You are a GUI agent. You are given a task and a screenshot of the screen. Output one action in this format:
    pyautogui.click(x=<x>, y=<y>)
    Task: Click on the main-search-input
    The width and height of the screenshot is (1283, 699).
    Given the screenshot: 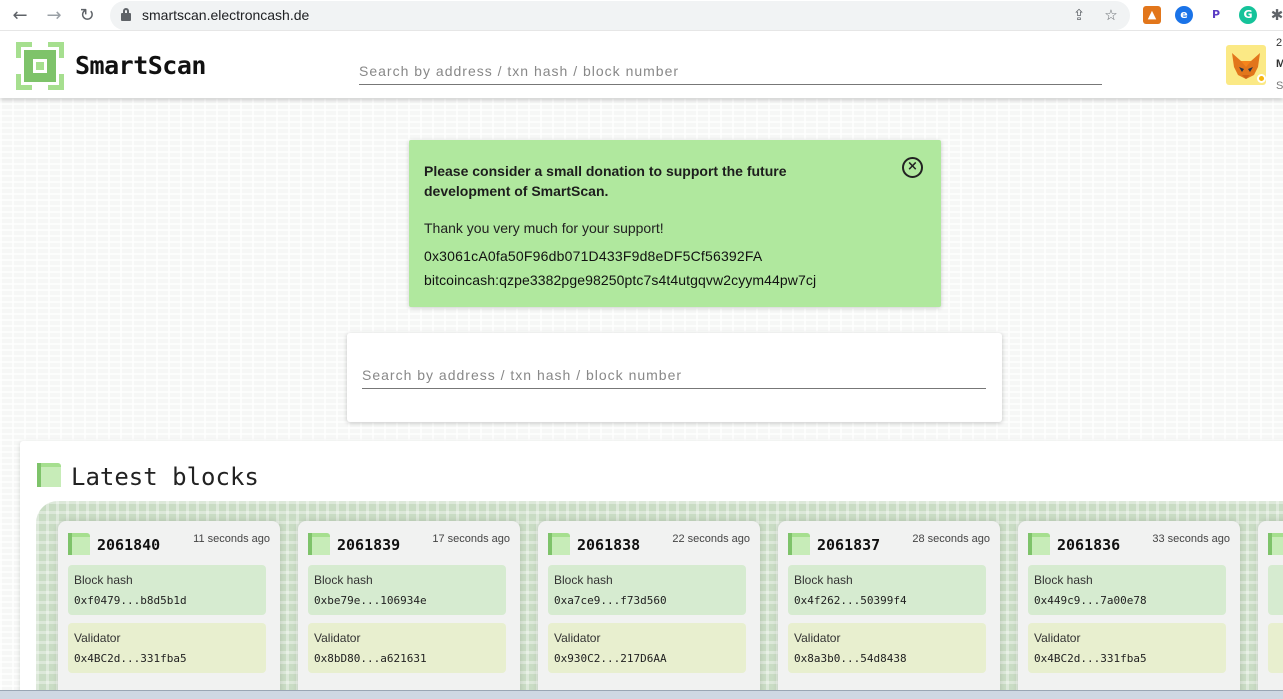 What is the action you would take?
    pyautogui.click(x=674, y=375)
    